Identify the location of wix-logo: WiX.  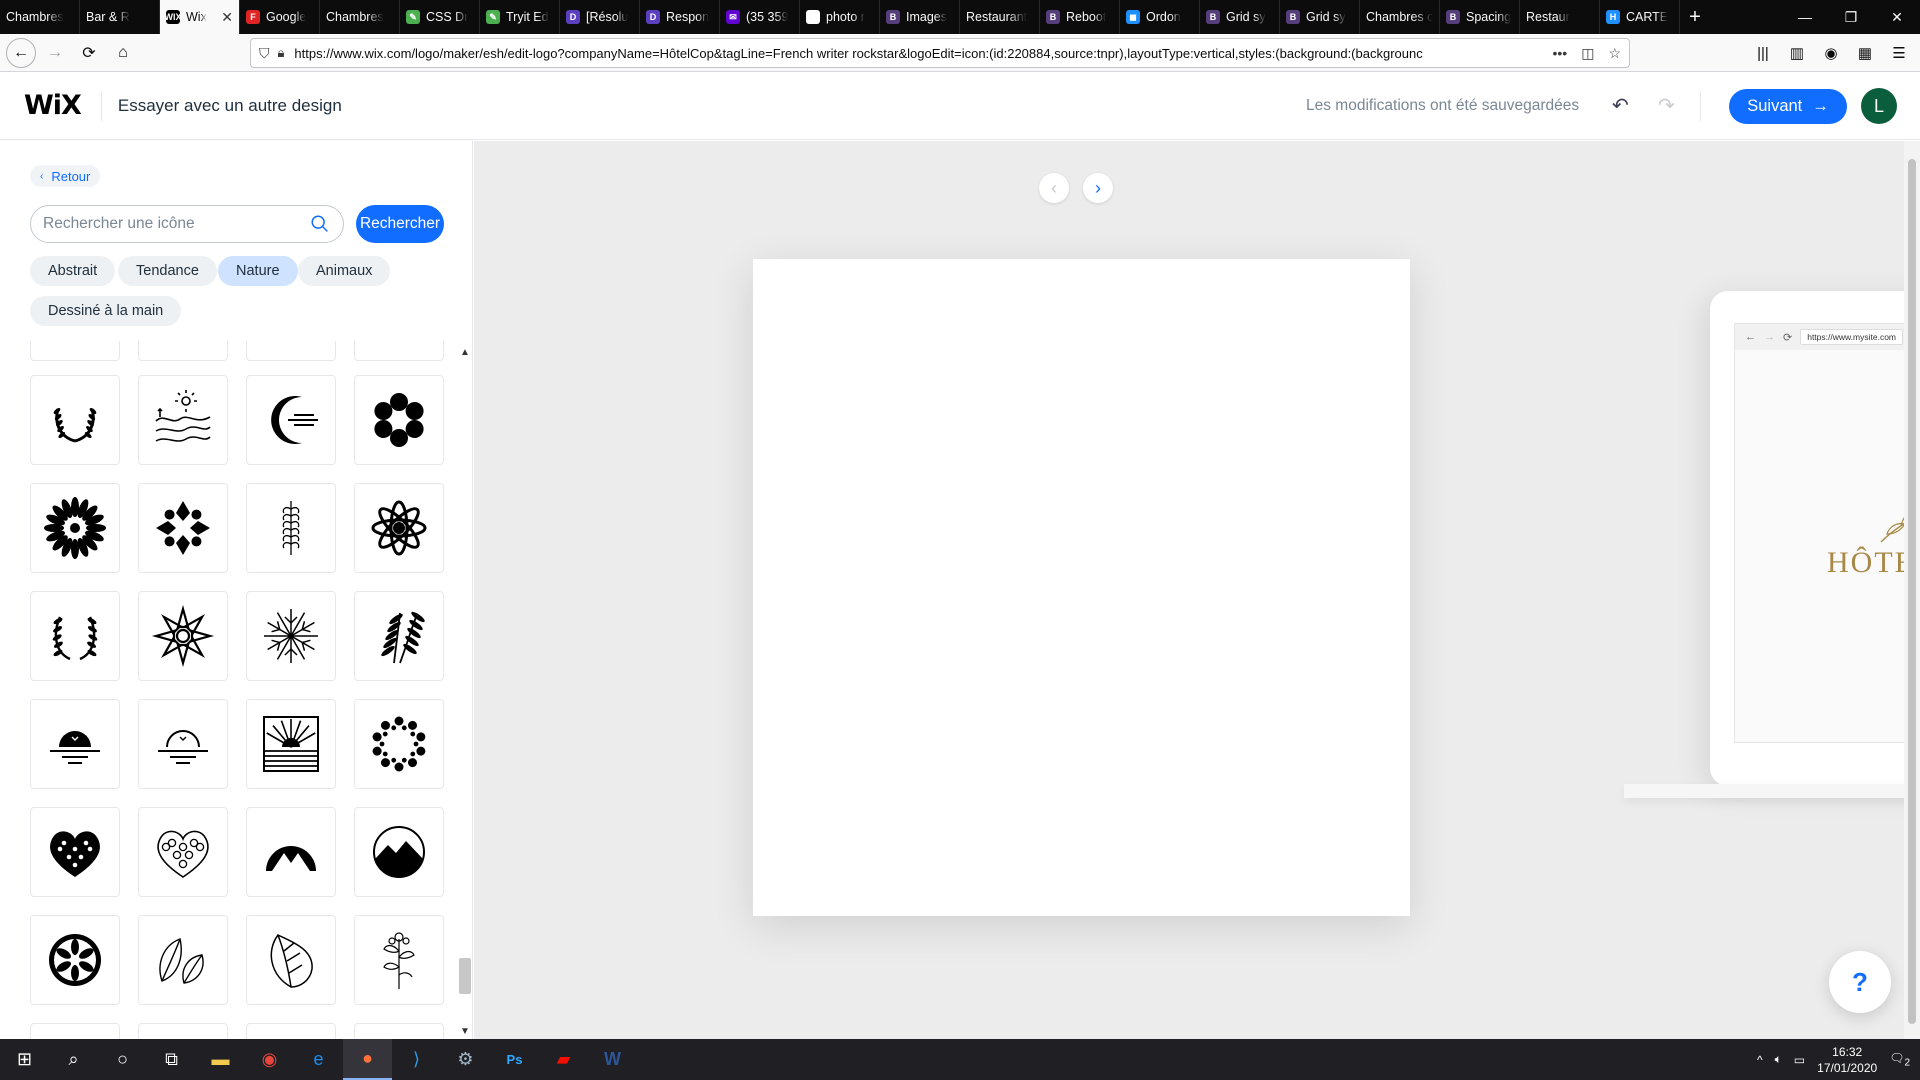
(53, 105).